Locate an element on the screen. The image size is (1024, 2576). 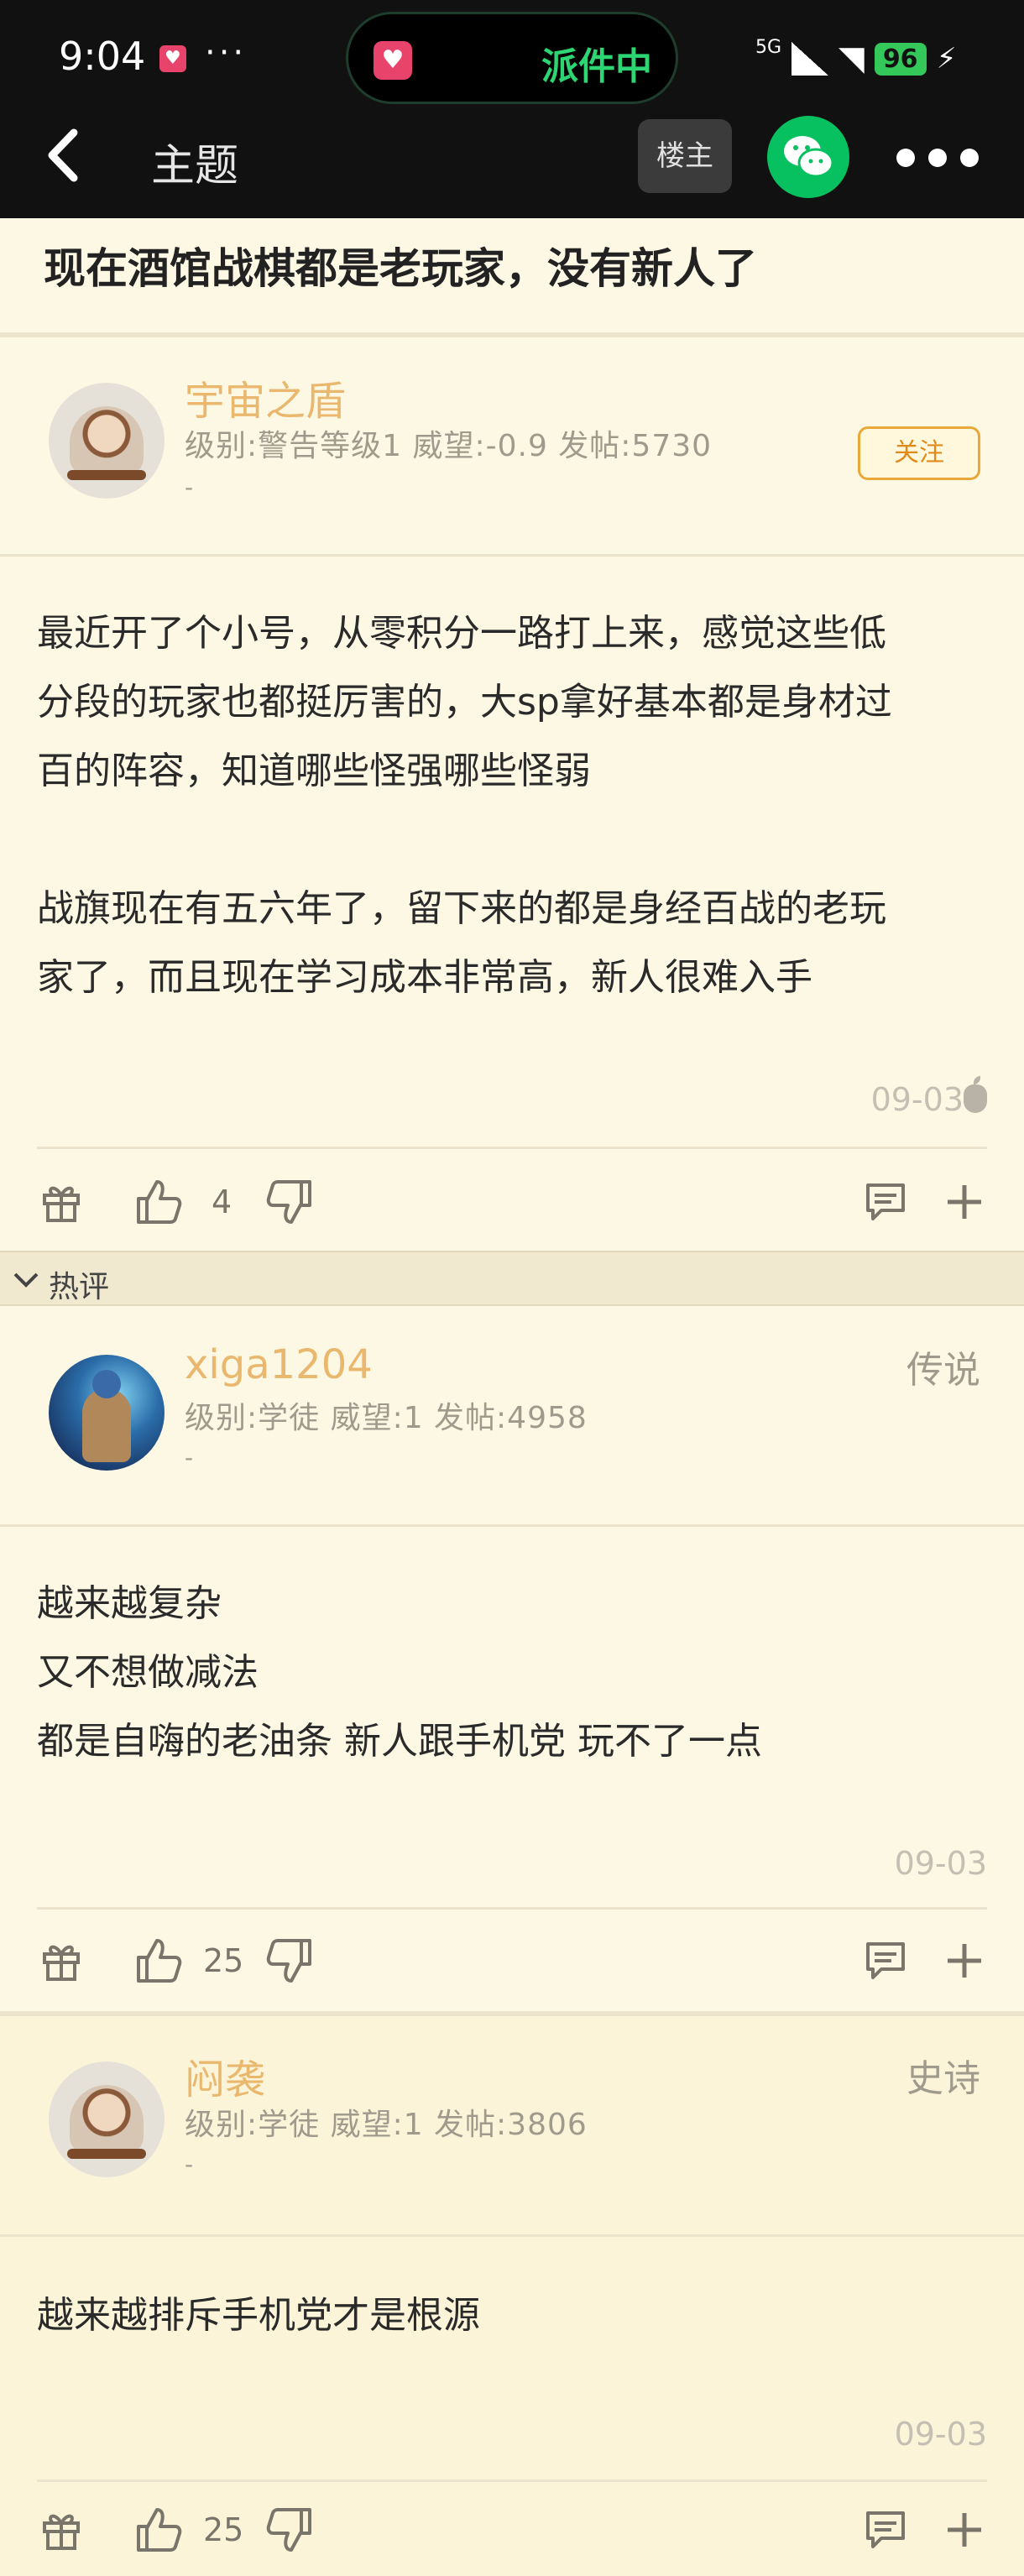
character-avatar-icon is located at coordinates (106, 1416).